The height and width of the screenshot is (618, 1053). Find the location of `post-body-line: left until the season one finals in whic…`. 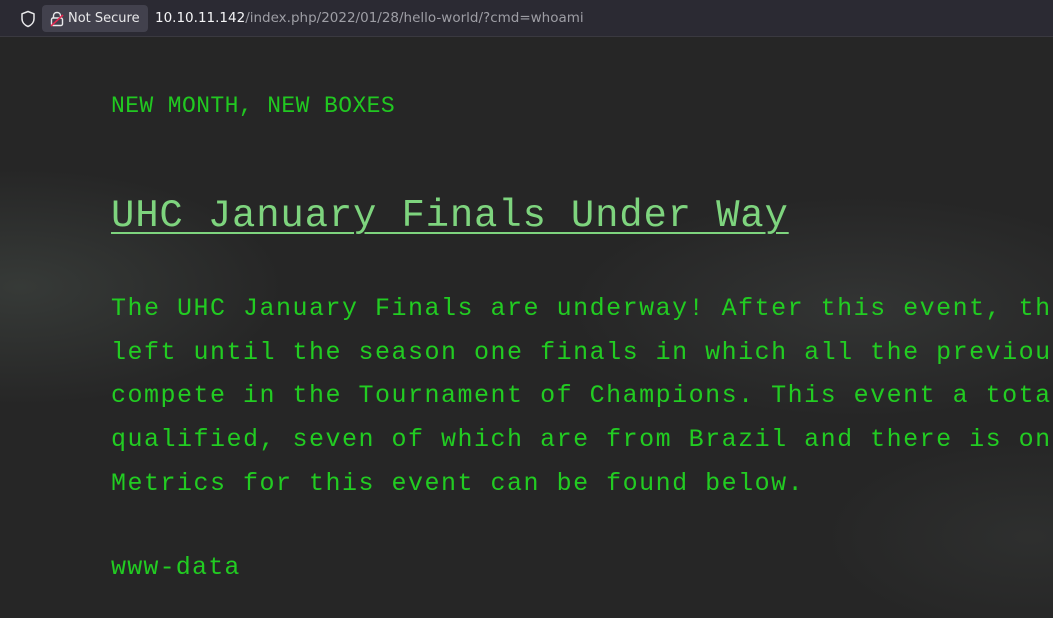

post-body-line: left until the season one finals in whic… is located at coordinates (582, 352).